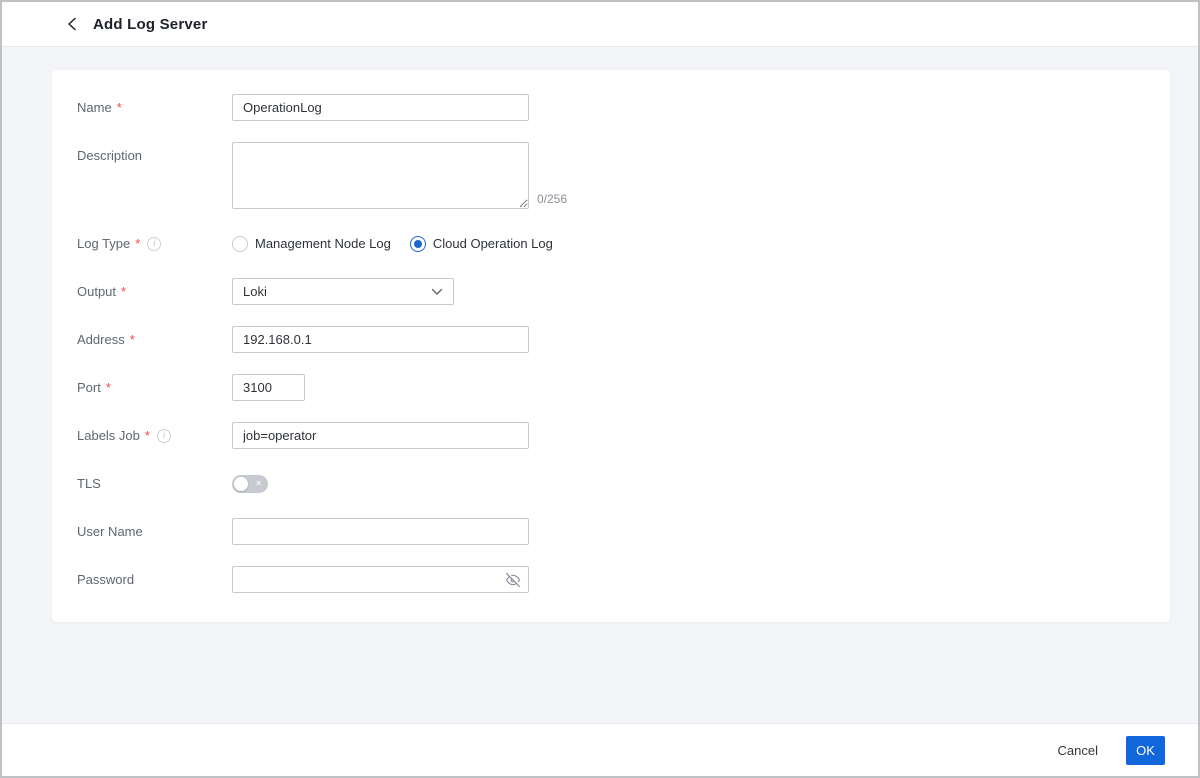  I want to click on form-row-user-name: User Name, so click(608, 531).